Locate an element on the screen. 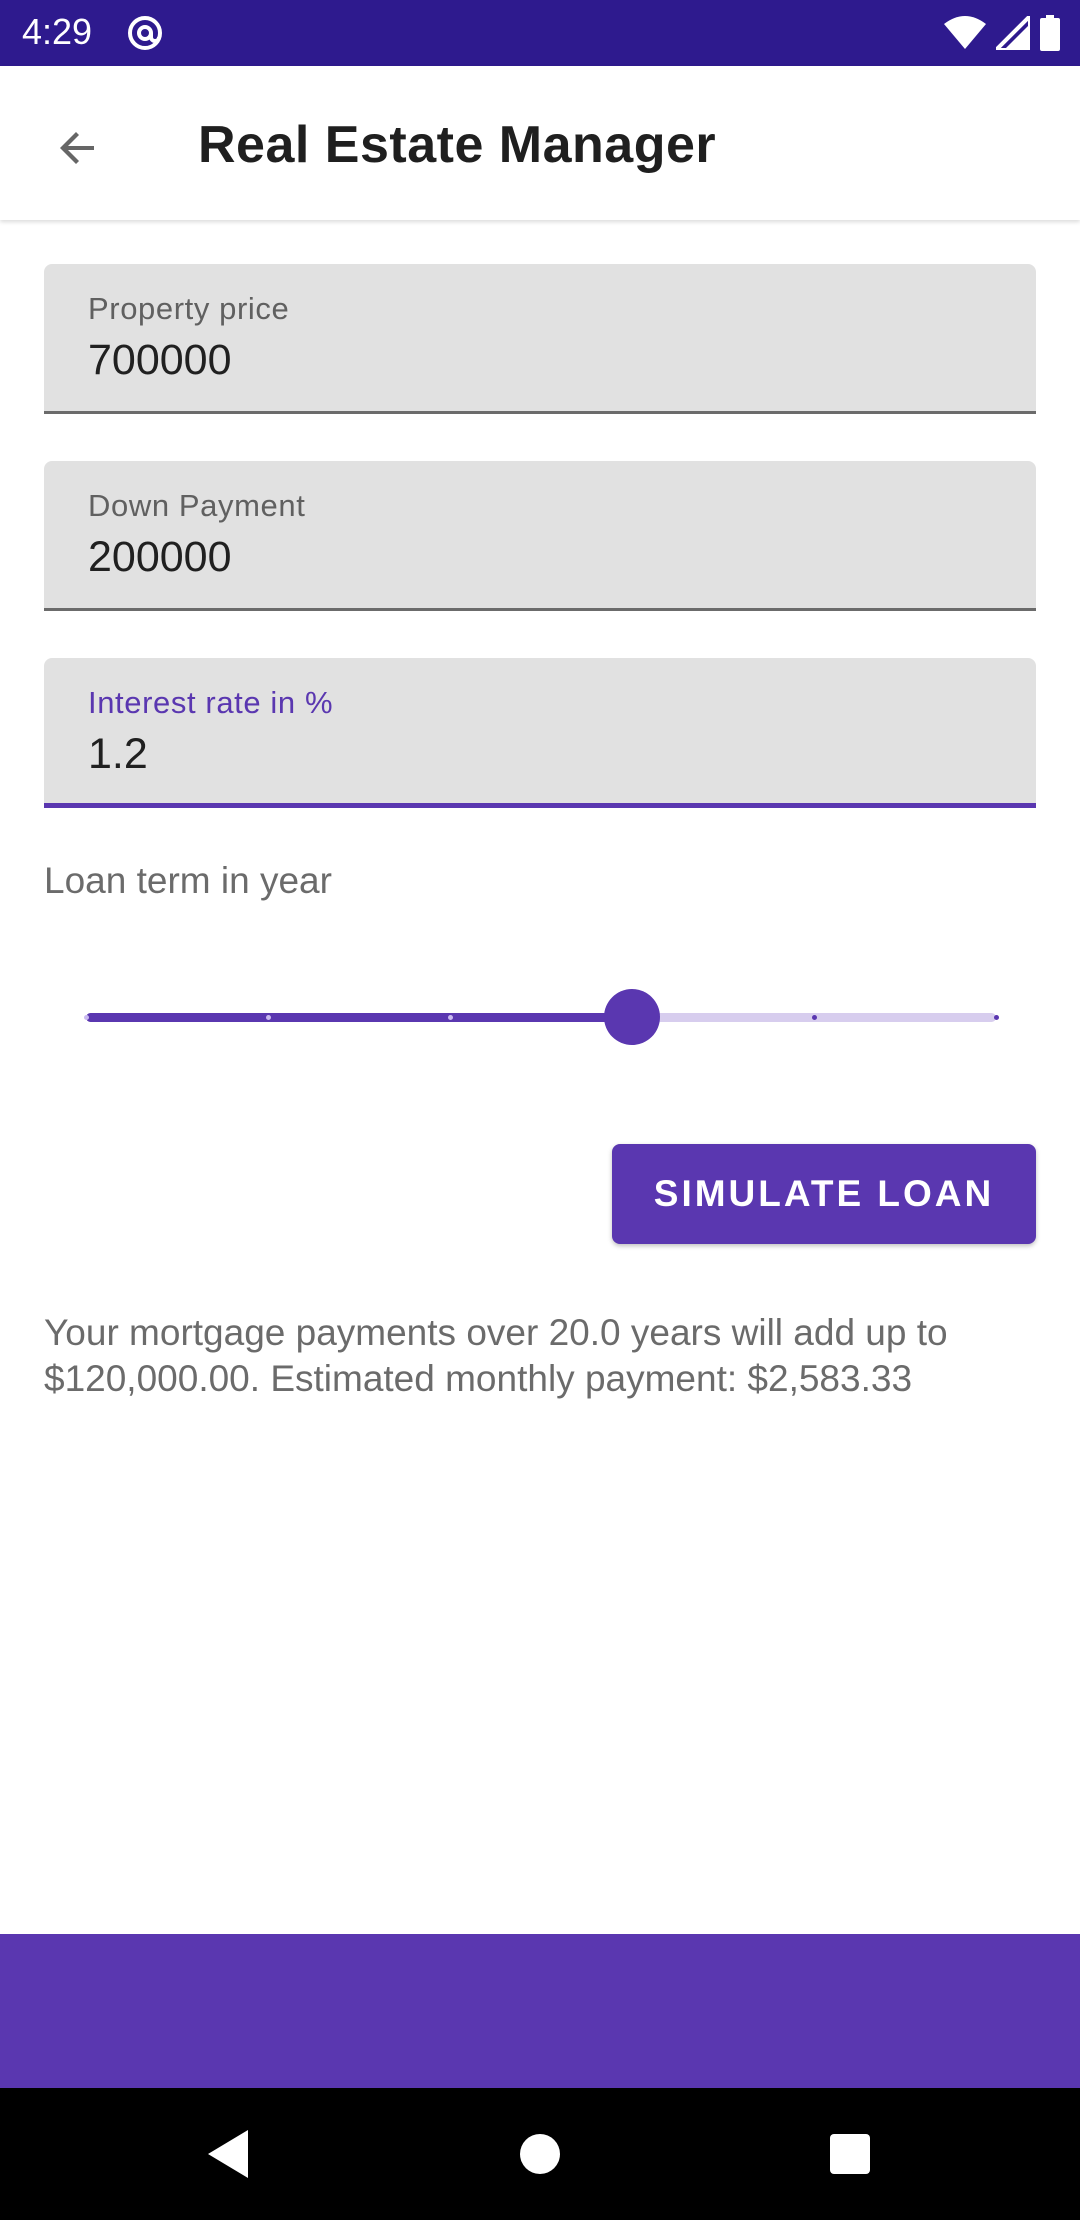  down-payment-label: Down Payment is located at coordinates (197, 505).